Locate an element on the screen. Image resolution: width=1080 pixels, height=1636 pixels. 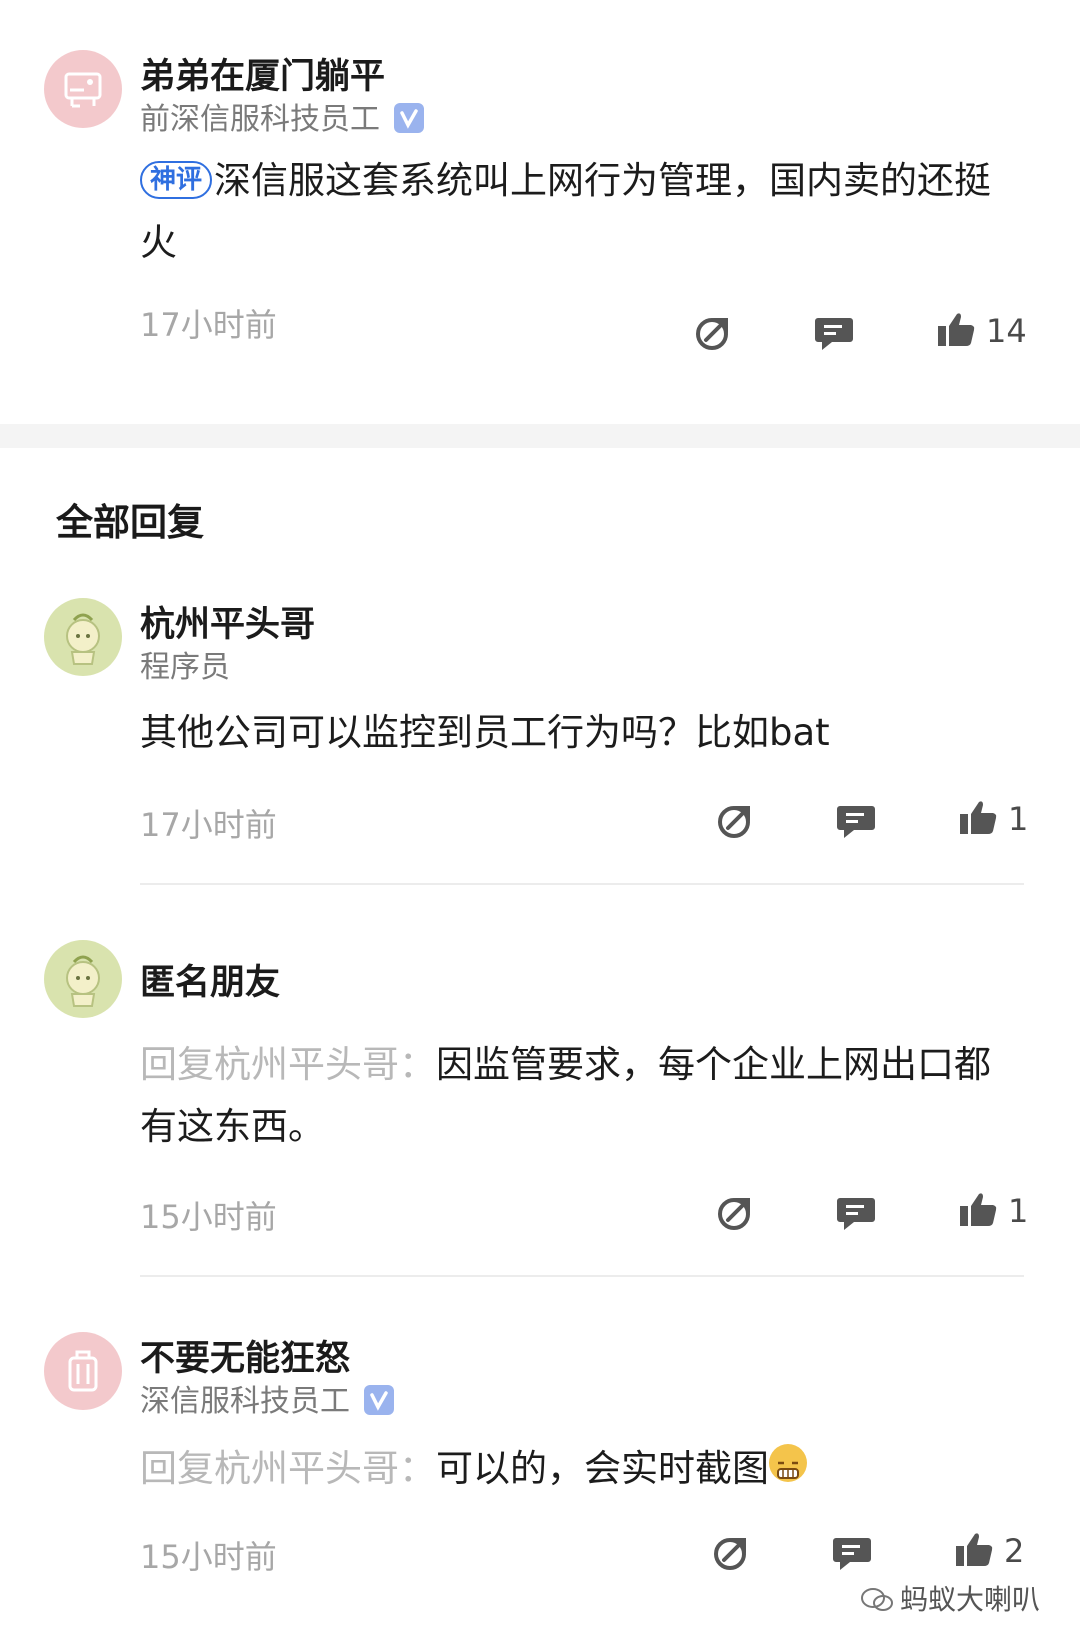
username: 匿名朋友 is located at coordinates (210, 979).